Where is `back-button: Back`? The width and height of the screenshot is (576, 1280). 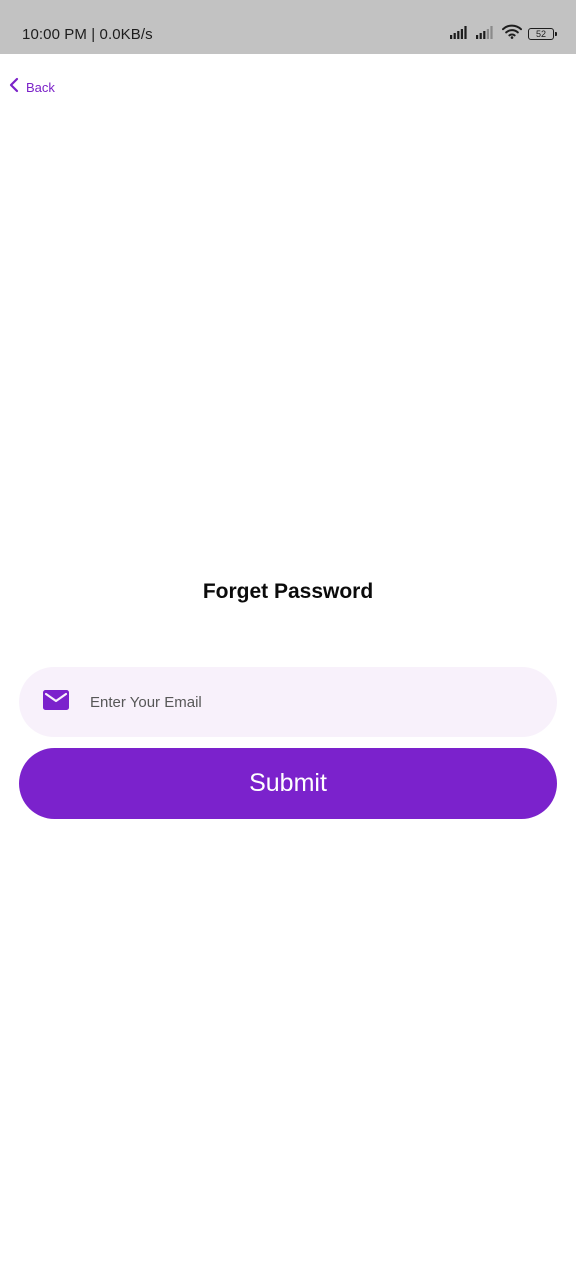 back-button: Back is located at coordinates (31, 87).